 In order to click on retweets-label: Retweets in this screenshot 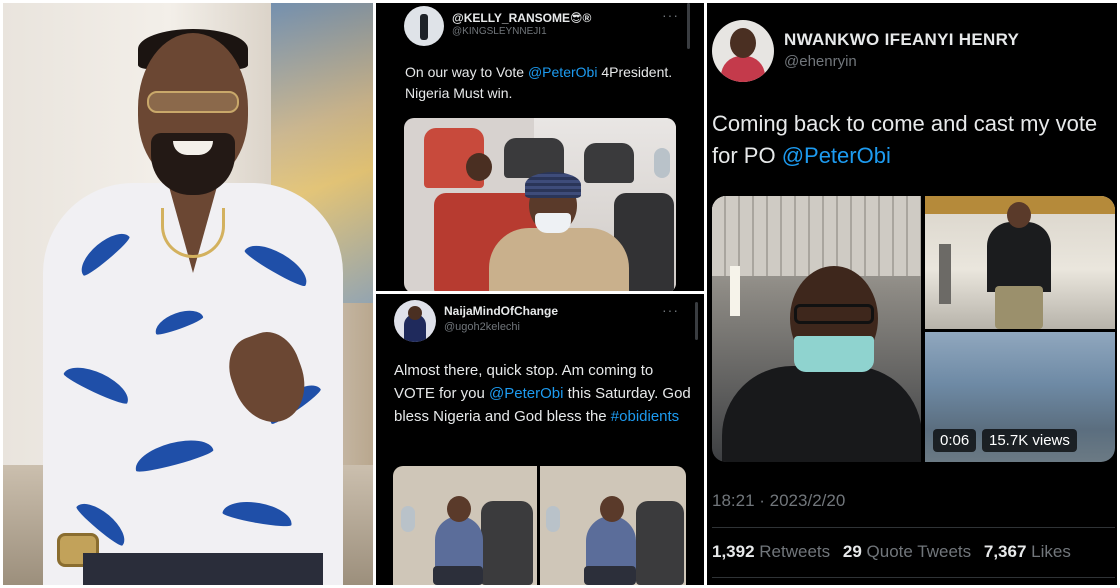, I will do `click(794, 551)`.